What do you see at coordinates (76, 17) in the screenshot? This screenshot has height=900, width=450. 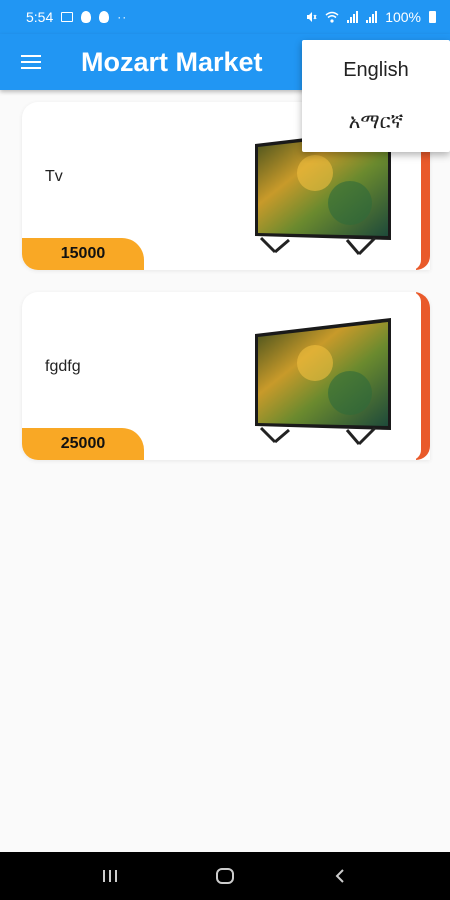 I see `status-left: 5:54 ··` at bounding box center [76, 17].